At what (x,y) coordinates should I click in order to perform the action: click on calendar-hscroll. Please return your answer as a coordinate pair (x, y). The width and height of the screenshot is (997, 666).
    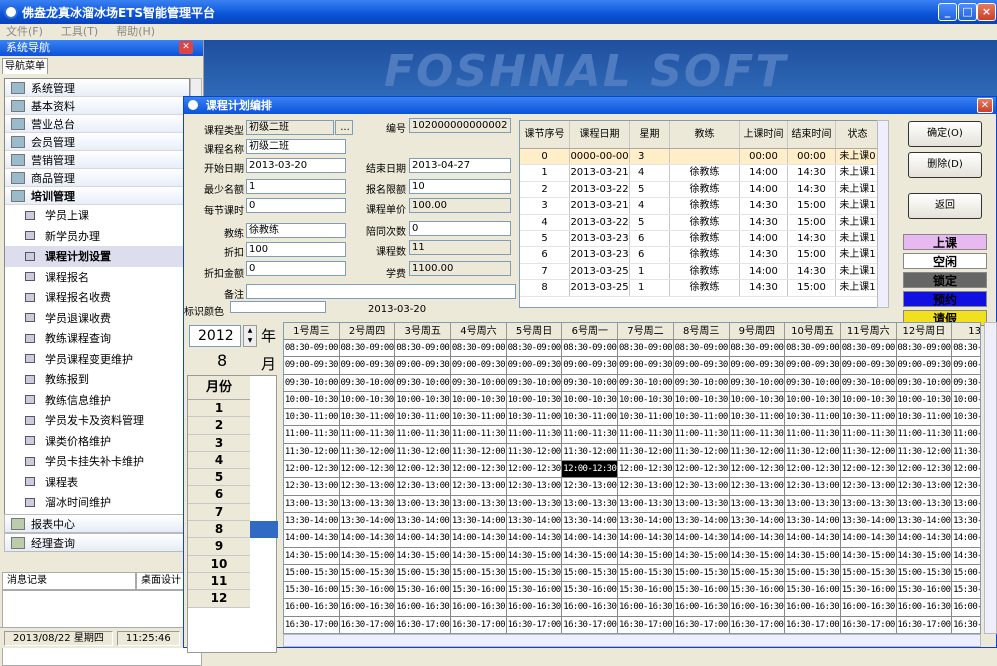
    Looking at the image, I should click on (632, 640).